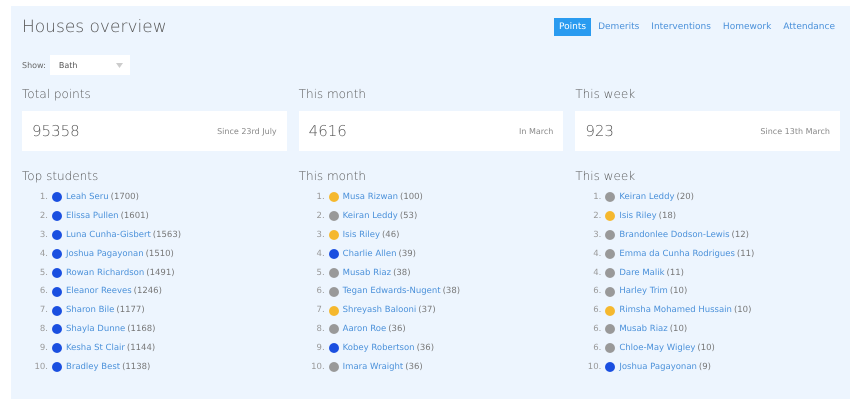  Describe the element at coordinates (320, 273) in the screenshot. I see `rank-number: 5.` at that location.